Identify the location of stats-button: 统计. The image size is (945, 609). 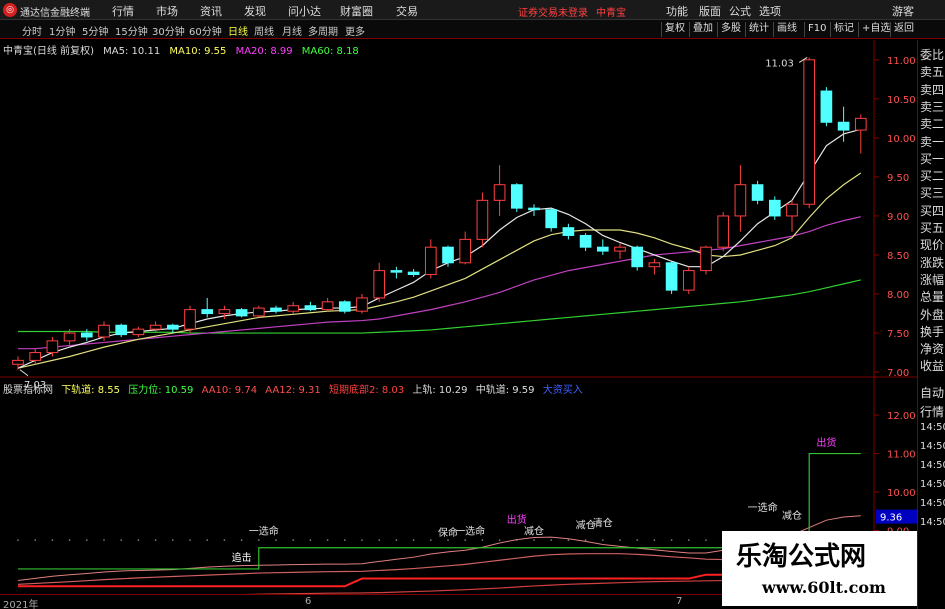
(758, 29).